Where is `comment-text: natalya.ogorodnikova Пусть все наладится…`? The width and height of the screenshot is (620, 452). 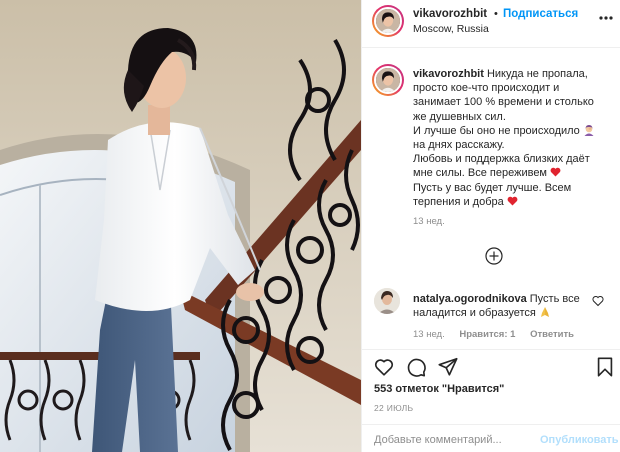
comment-text: natalya.ogorodnikova Пусть все наладится… is located at coordinates (503, 306).